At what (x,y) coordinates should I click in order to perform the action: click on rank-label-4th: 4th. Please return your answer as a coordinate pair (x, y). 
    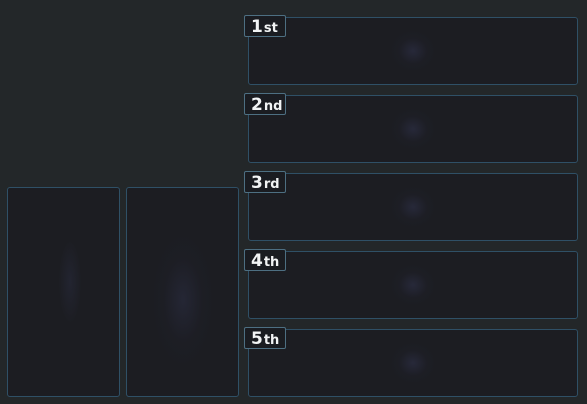
    Looking at the image, I should click on (265, 260).